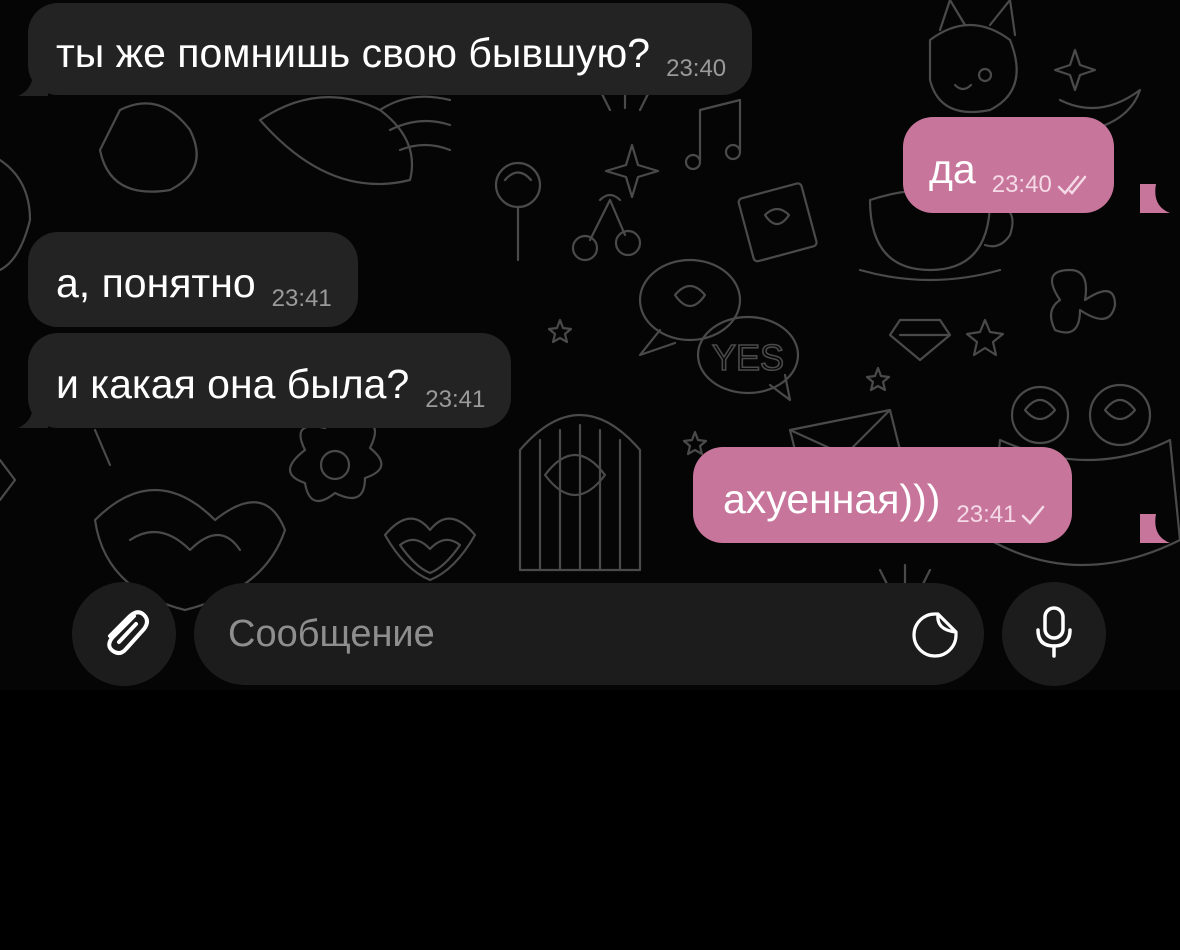  Describe the element at coordinates (935, 635) in the screenshot. I see `sticker-icon` at that location.